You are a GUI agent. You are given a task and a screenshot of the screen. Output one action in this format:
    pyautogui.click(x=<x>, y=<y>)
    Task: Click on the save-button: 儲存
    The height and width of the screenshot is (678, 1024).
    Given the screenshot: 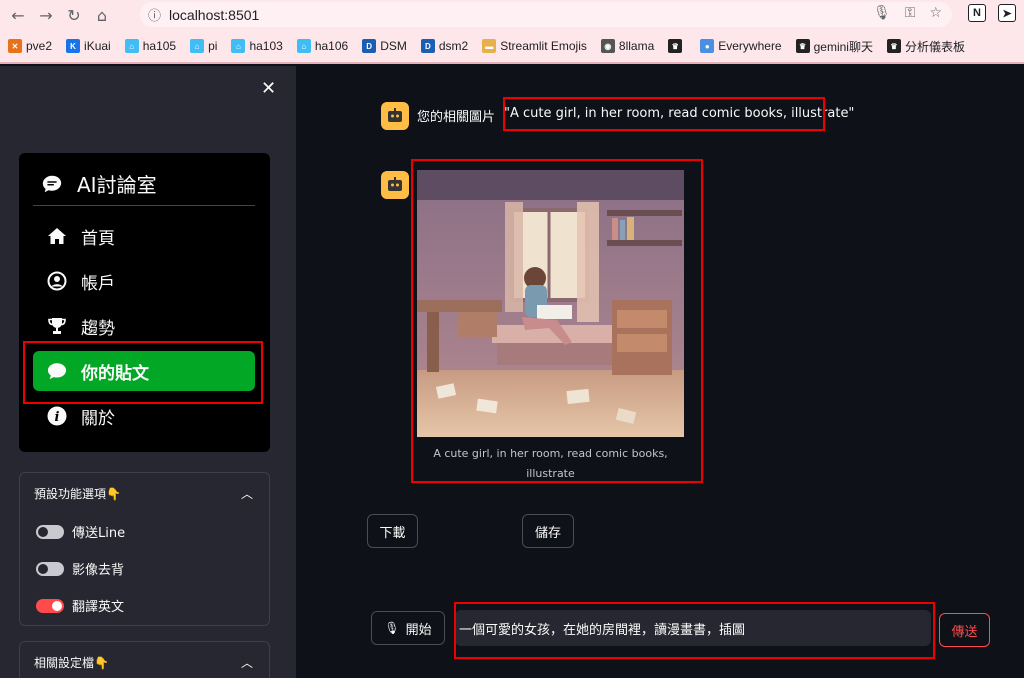 What is the action you would take?
    pyautogui.click(x=548, y=531)
    